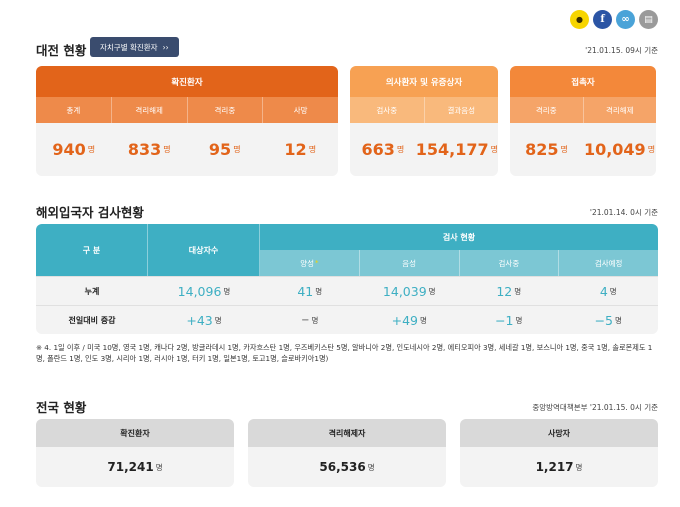 The height and width of the screenshot is (507, 680). Describe the element at coordinates (74, 110) in the screenshot. I see `confirmed-col-total: 총계` at that location.